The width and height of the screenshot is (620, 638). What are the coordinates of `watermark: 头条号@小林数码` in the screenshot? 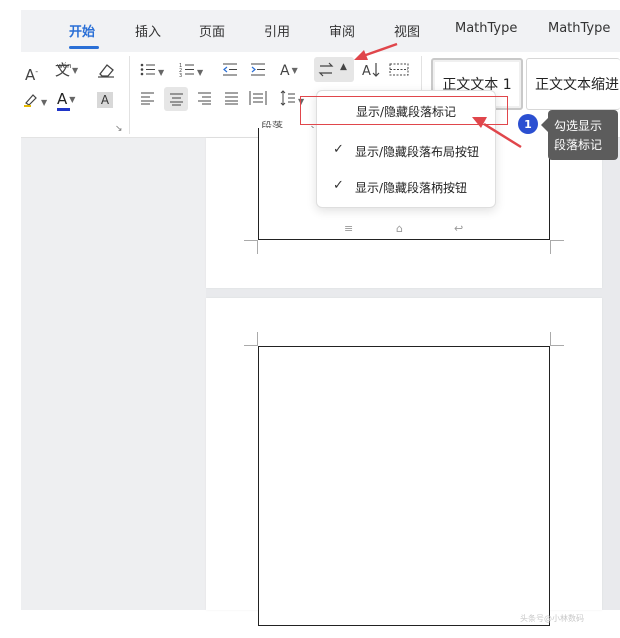 It's located at (552, 618).